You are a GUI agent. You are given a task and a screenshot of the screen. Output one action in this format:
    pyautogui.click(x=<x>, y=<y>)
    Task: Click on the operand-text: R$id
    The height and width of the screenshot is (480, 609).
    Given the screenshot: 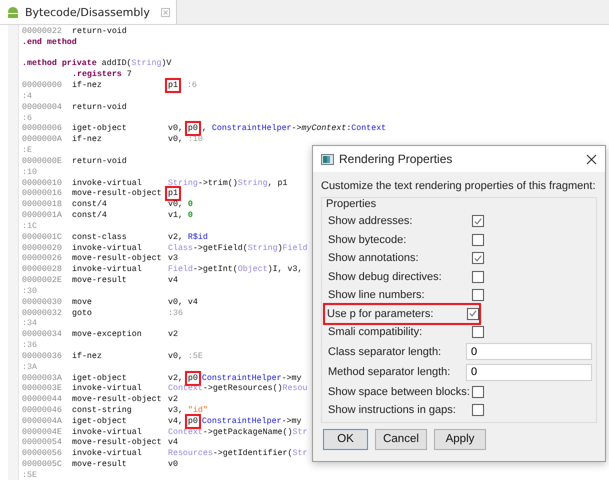 What is the action you would take?
    pyautogui.click(x=198, y=237)
    